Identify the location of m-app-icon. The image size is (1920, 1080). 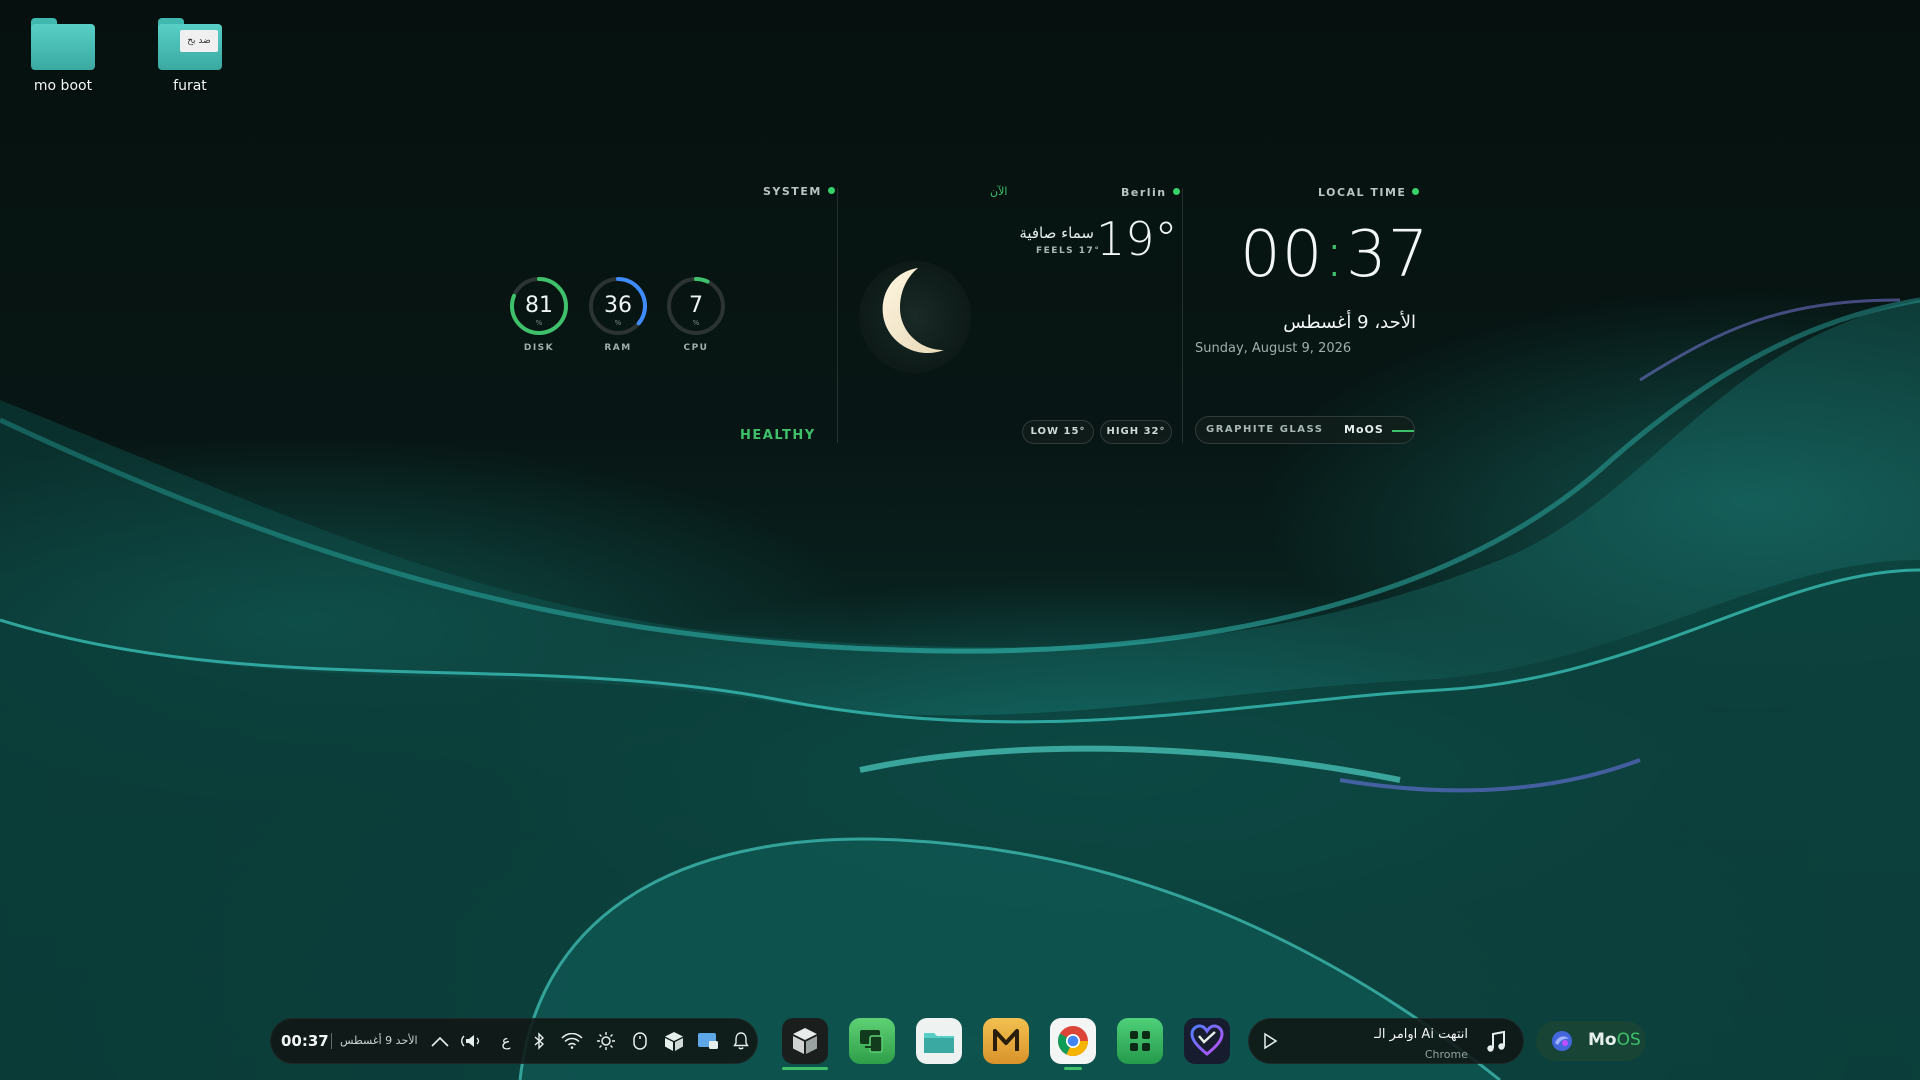
(1006, 1041).